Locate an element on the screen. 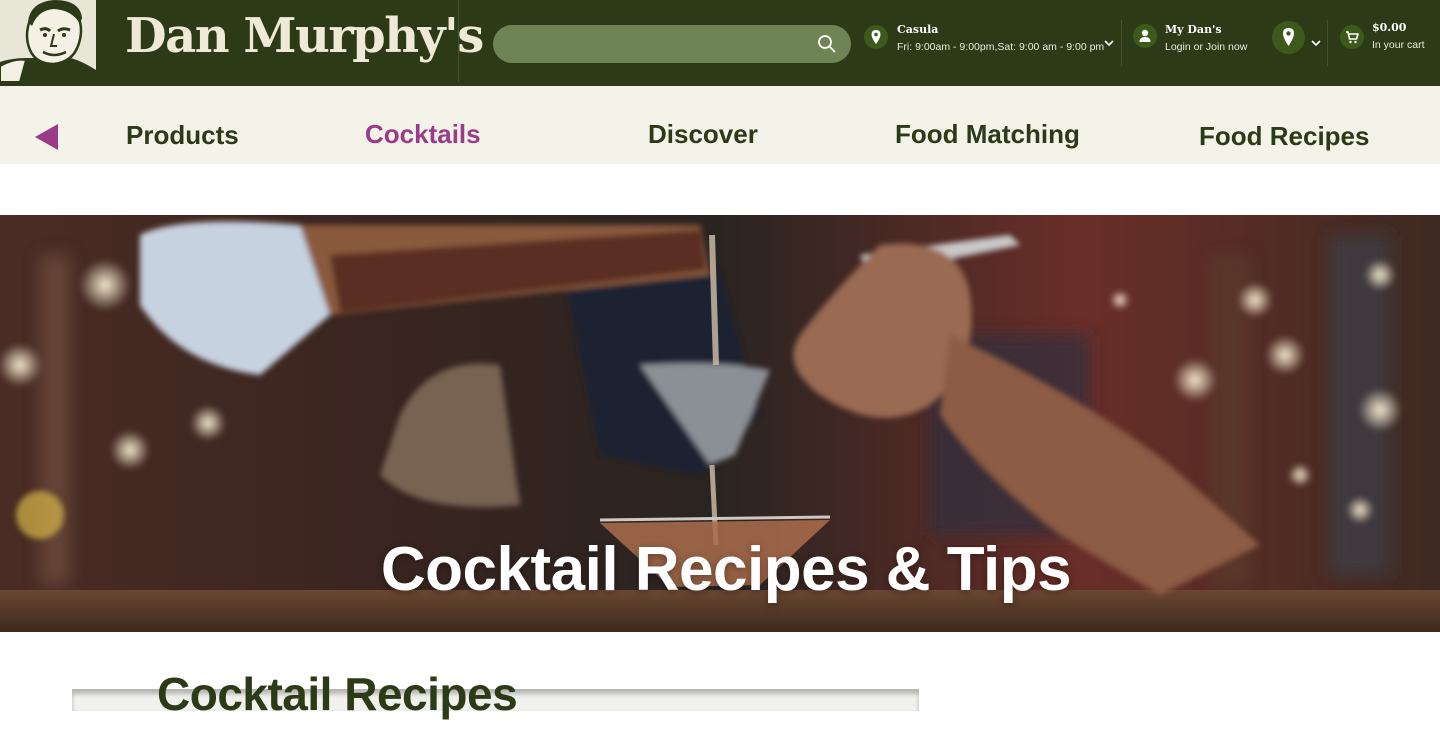 This screenshot has width=1440, height=750. delivery-location-pin-icon is located at coordinates (1288, 37).